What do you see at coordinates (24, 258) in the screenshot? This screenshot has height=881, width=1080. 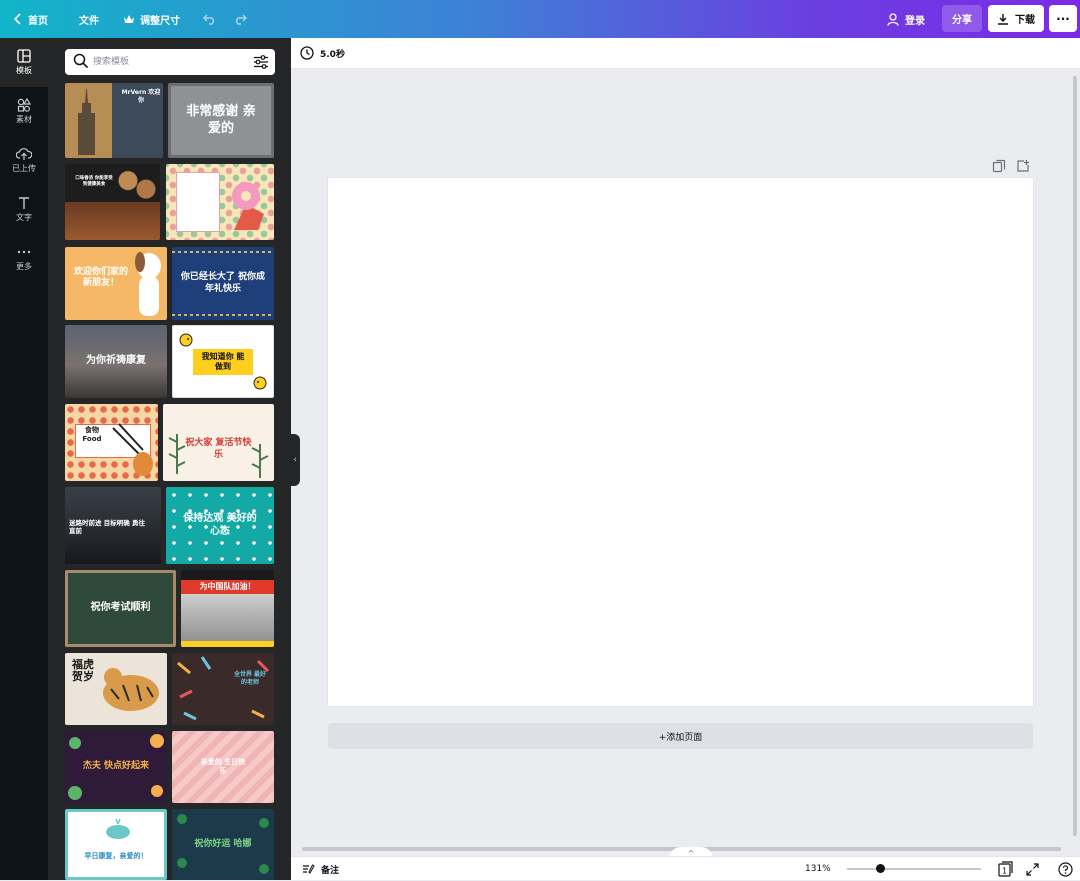 I see `sidebar-item-more: 更多` at bounding box center [24, 258].